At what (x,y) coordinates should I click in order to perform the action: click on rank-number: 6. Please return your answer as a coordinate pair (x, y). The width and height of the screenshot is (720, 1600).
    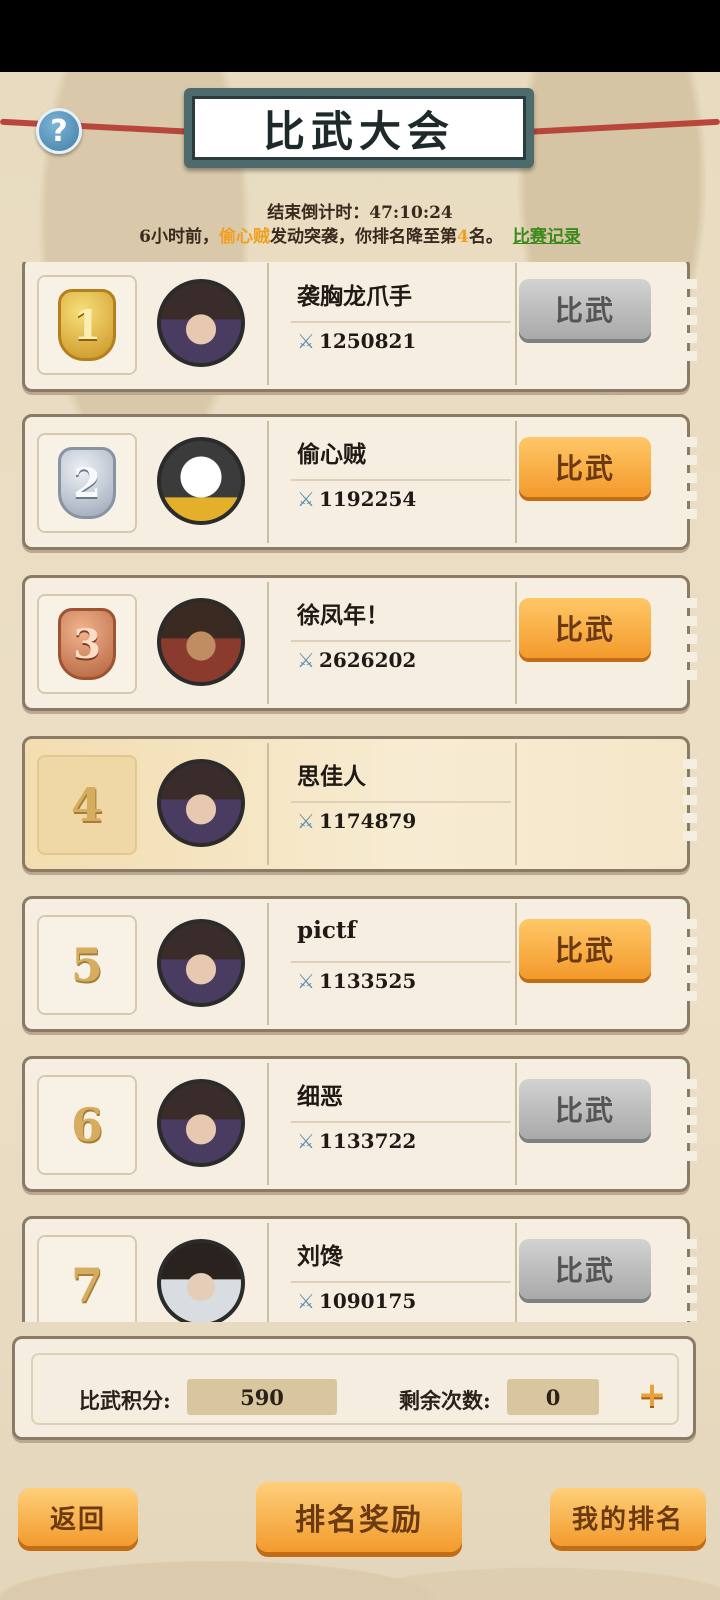
    Looking at the image, I should click on (86, 1125).